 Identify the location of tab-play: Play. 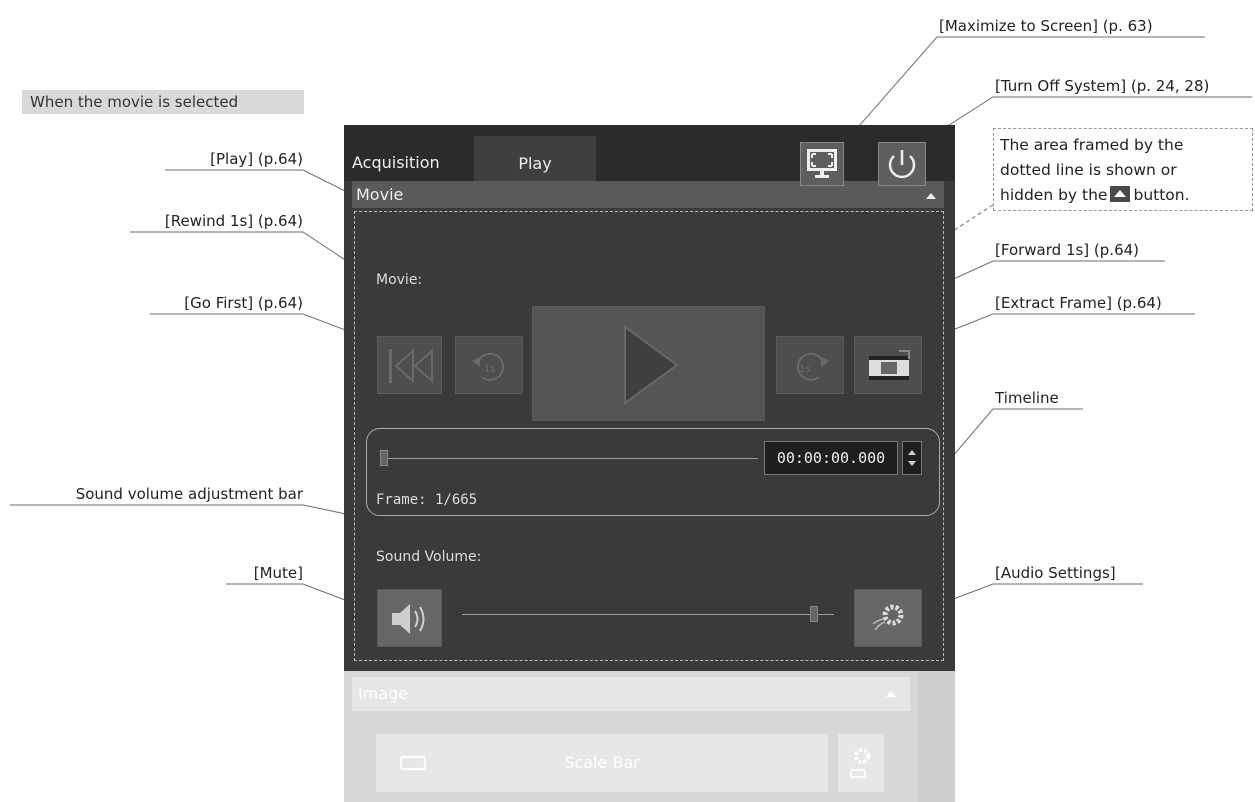
(535, 158).